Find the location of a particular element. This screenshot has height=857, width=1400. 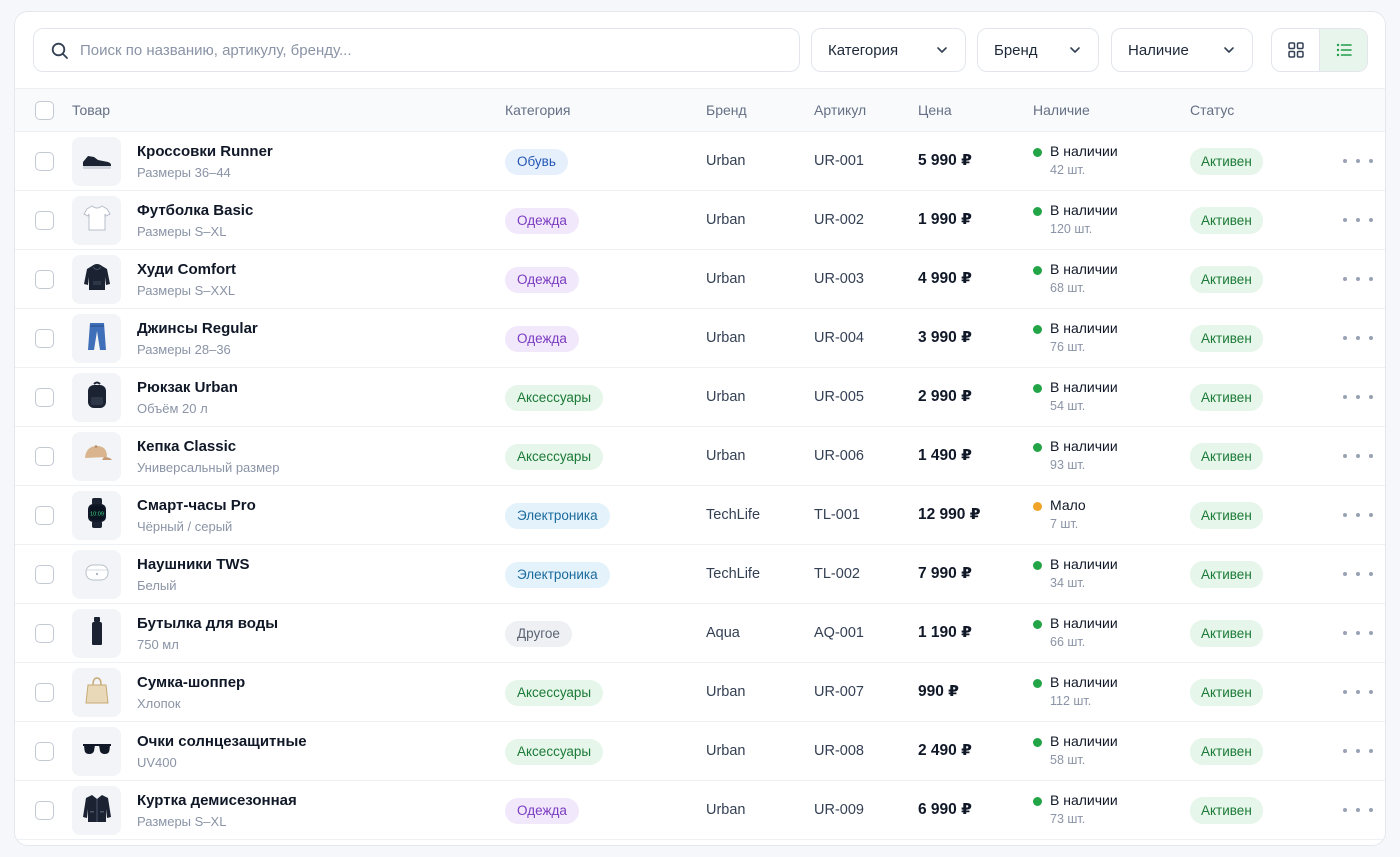

product-variant: Объём 20 л is located at coordinates (172, 408).